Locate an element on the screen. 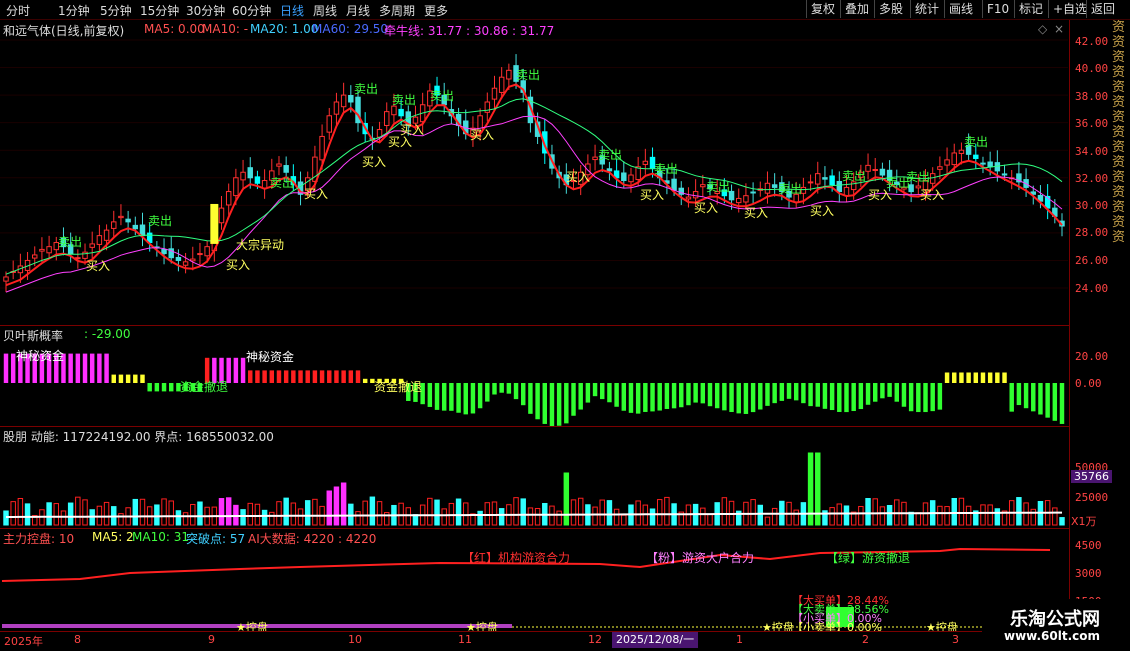  multi-stock-button: 多股 is located at coordinates (890, 9).